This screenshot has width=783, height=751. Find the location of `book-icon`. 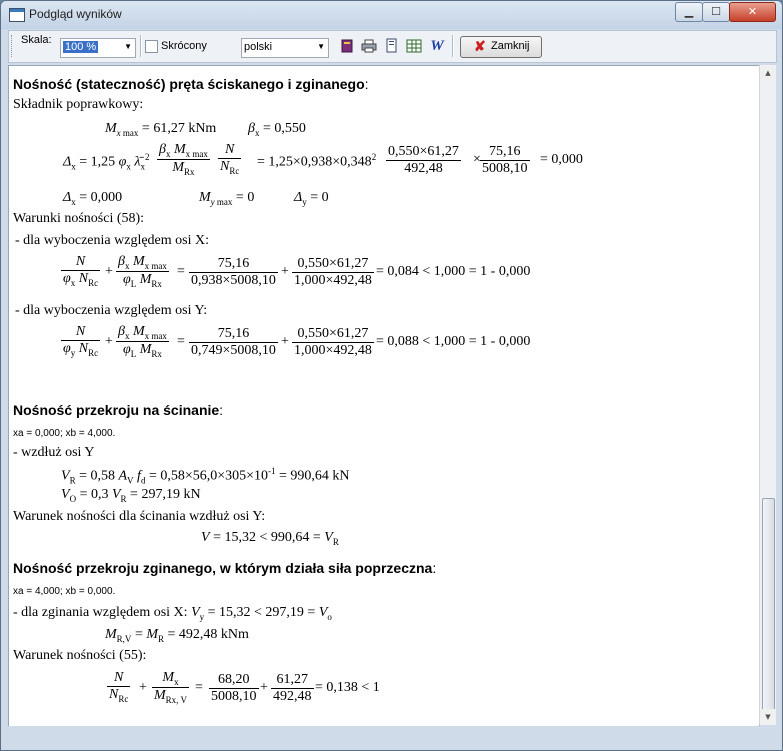

book-icon is located at coordinates (347, 46).